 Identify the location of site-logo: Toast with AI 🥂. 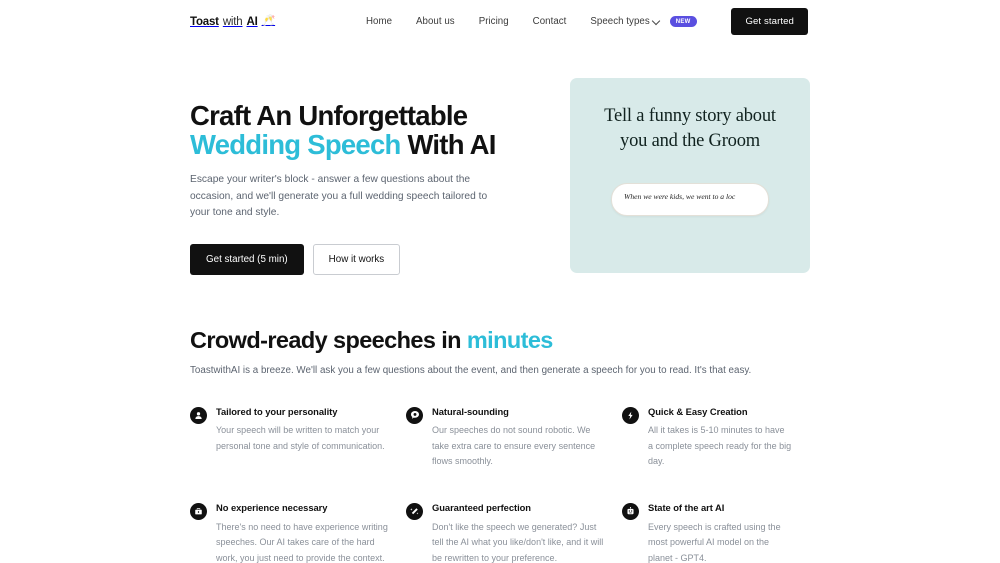
(232, 22).